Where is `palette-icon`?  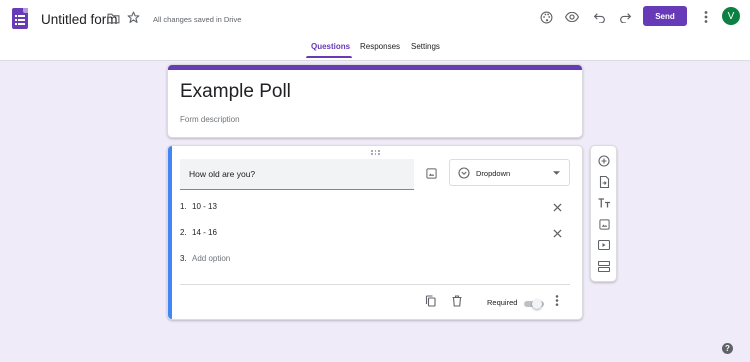 palette-icon is located at coordinates (546, 17).